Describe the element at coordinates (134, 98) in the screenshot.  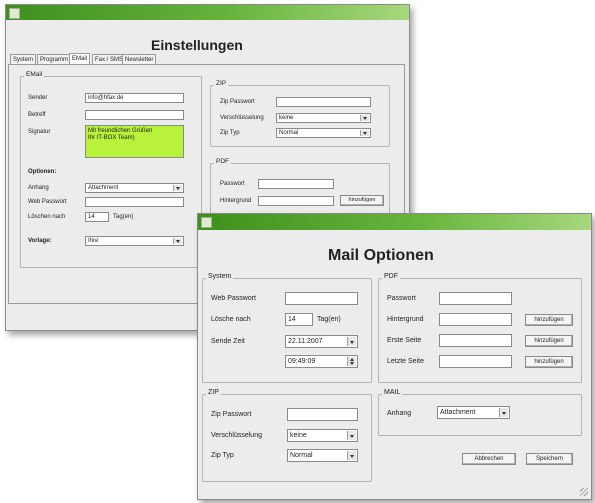
I see `sender-input: info@hfax.de` at that location.